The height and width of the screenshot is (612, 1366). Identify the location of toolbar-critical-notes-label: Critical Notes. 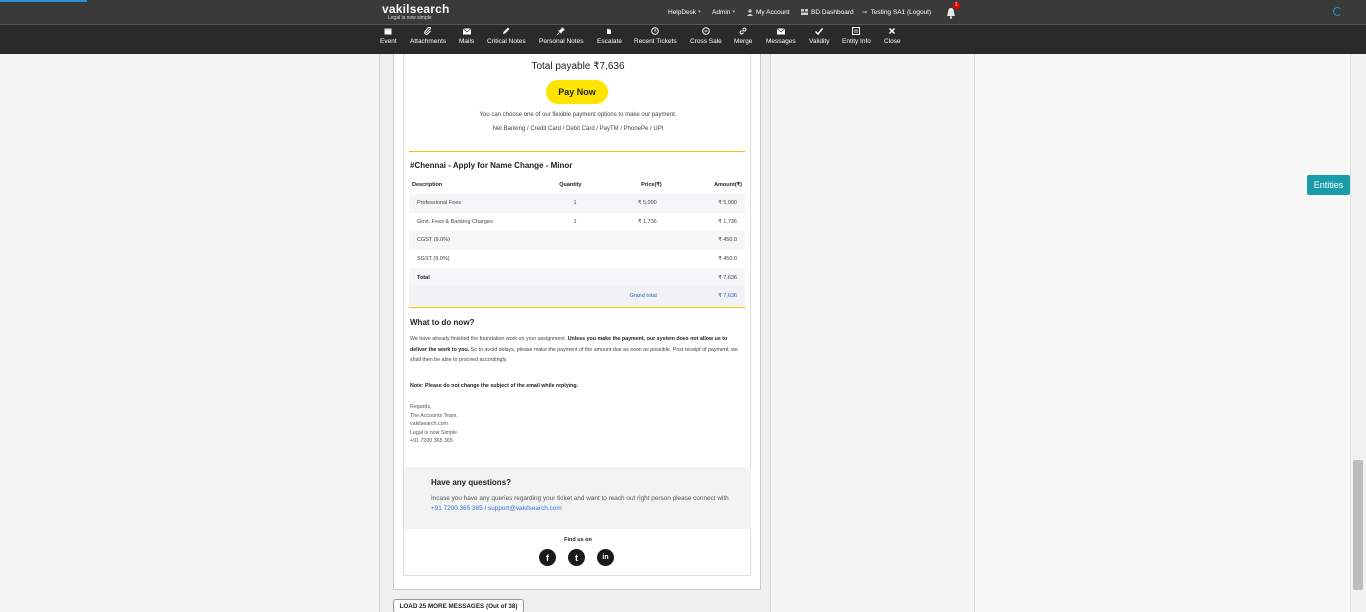
(506, 41).